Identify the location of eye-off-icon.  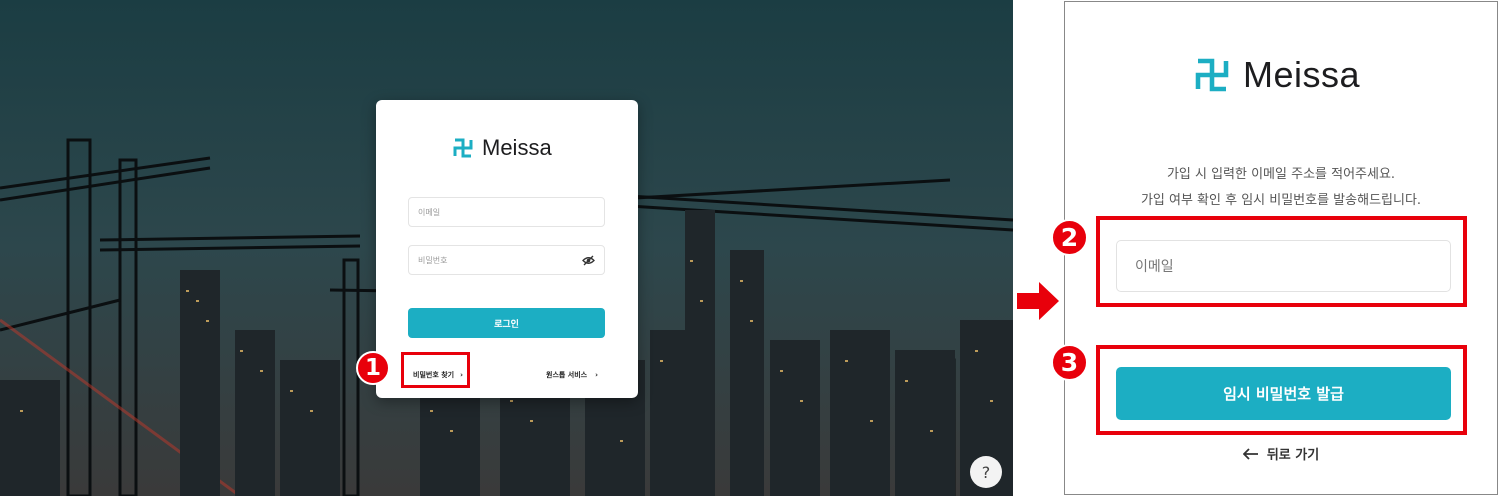
(588, 260).